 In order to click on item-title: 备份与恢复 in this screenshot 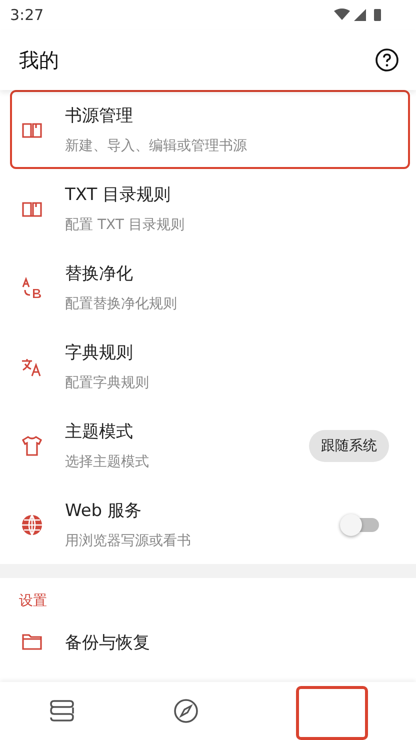, I will do `click(108, 643)`.